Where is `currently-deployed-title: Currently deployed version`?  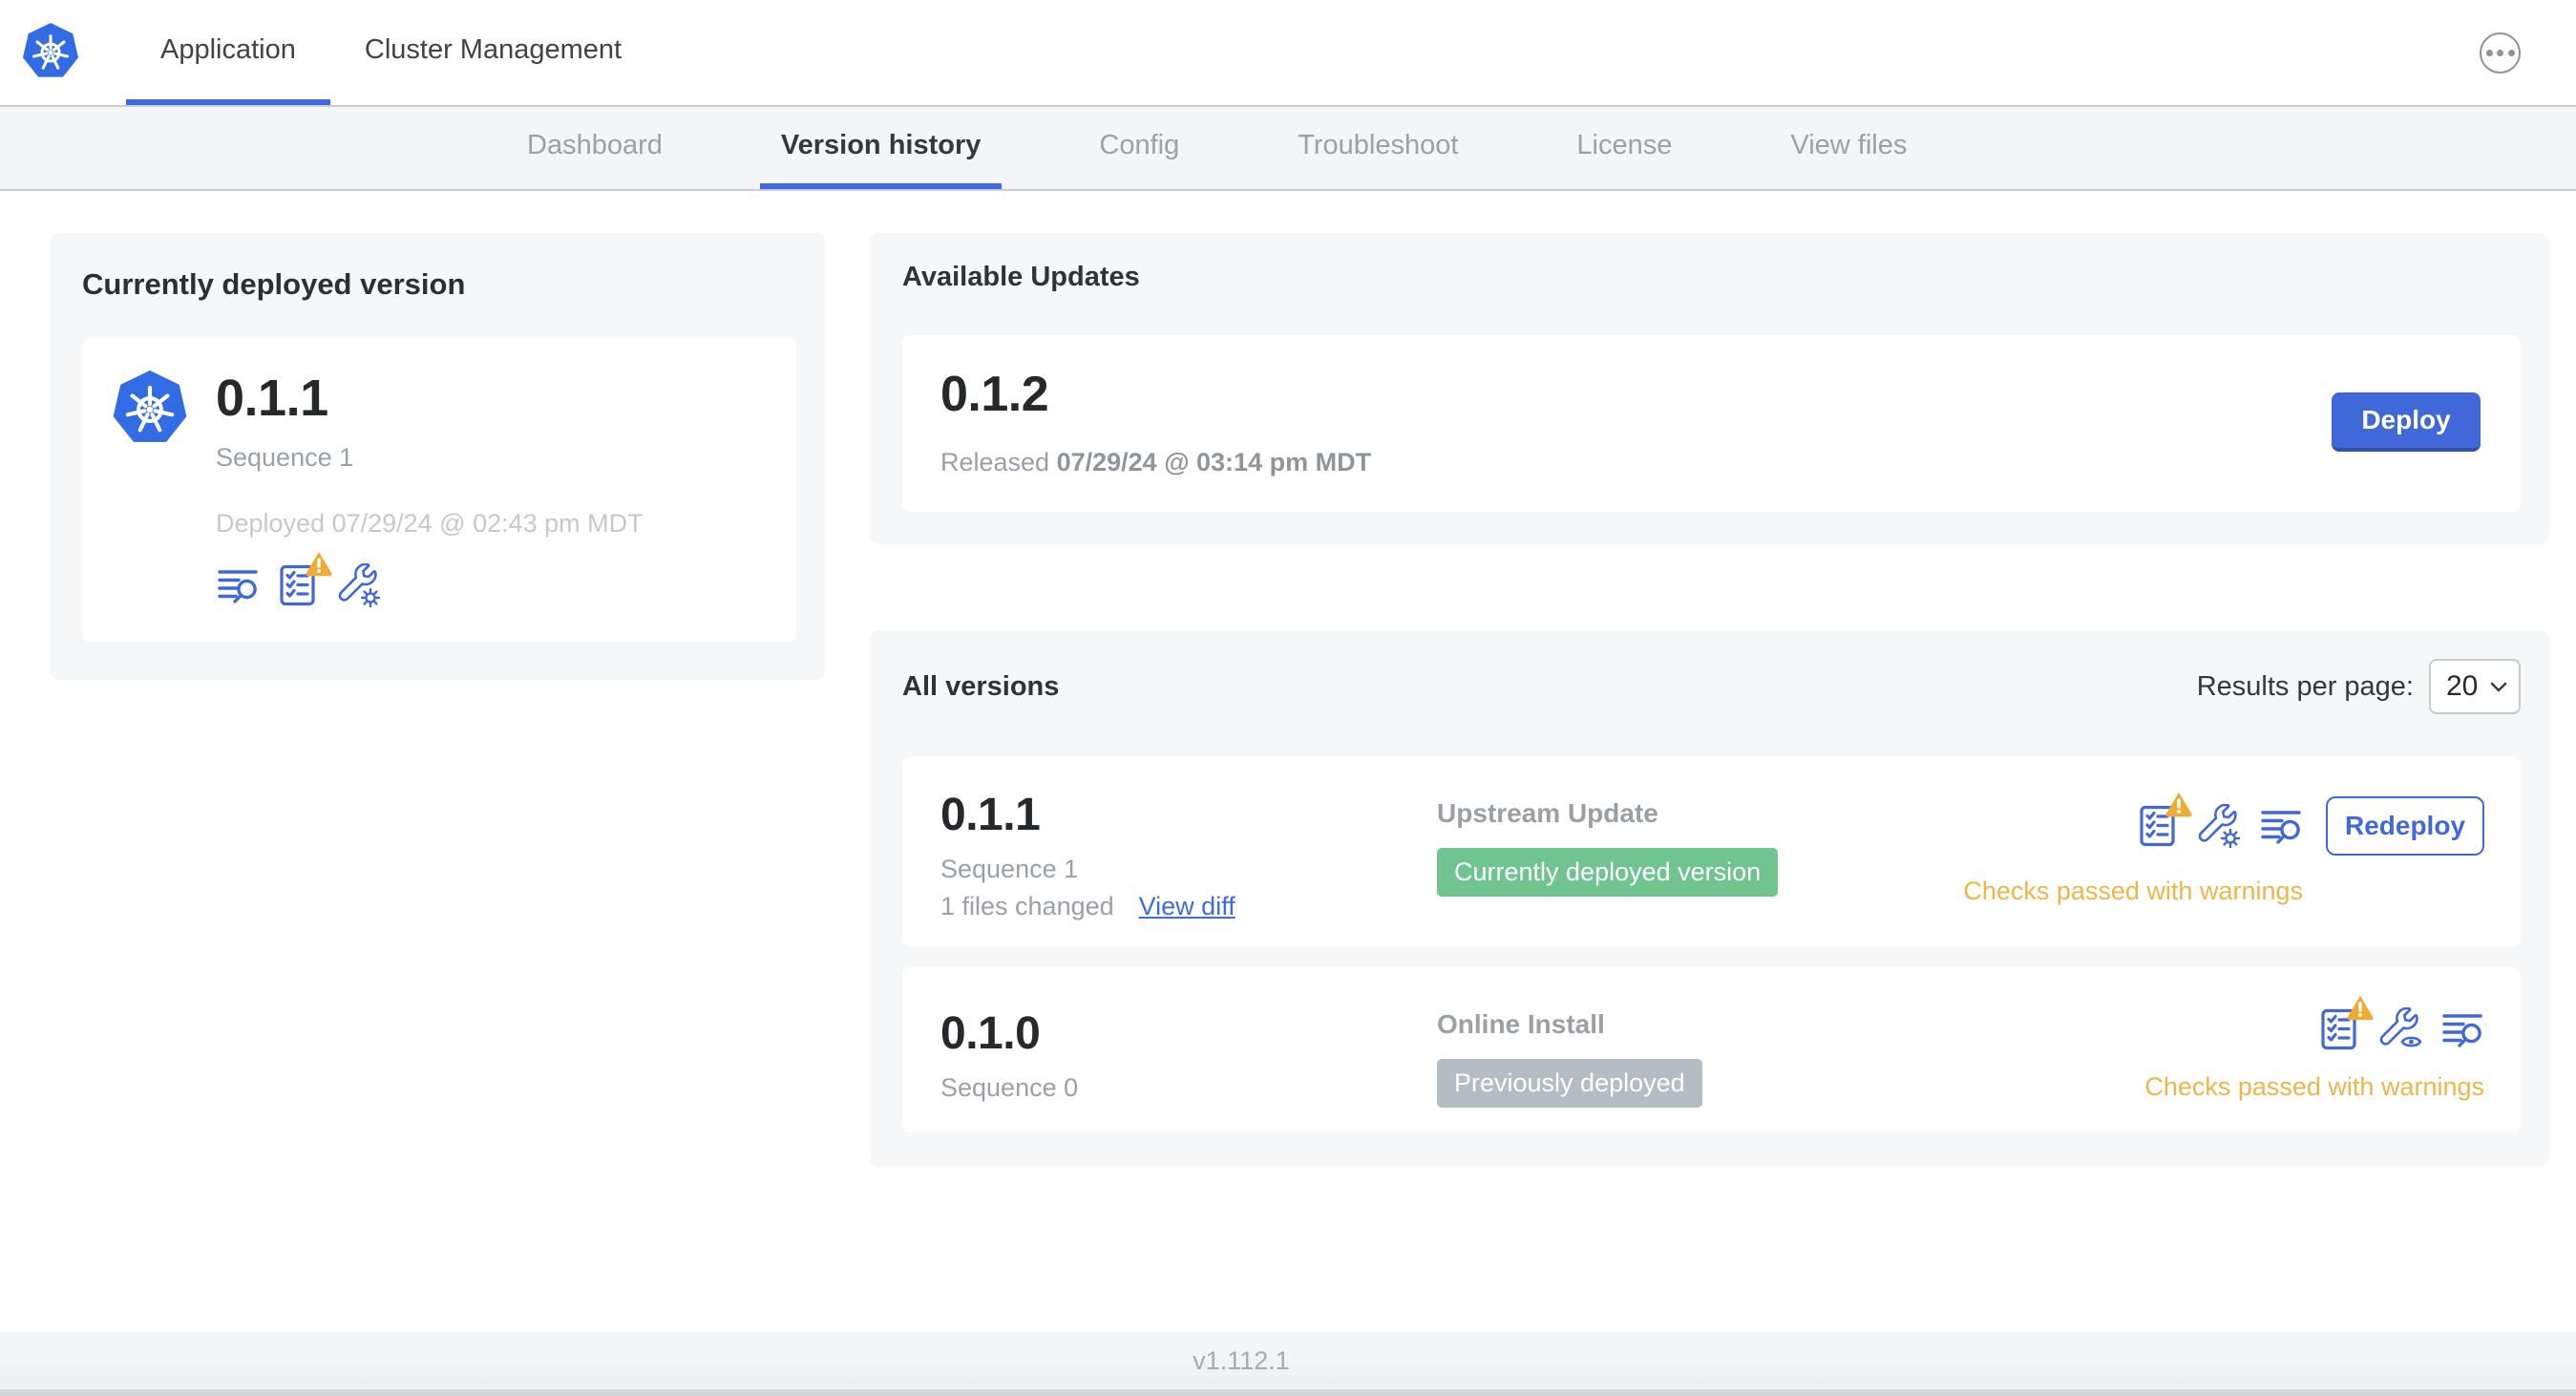 currently-deployed-title: Currently deployed version is located at coordinates (274, 284).